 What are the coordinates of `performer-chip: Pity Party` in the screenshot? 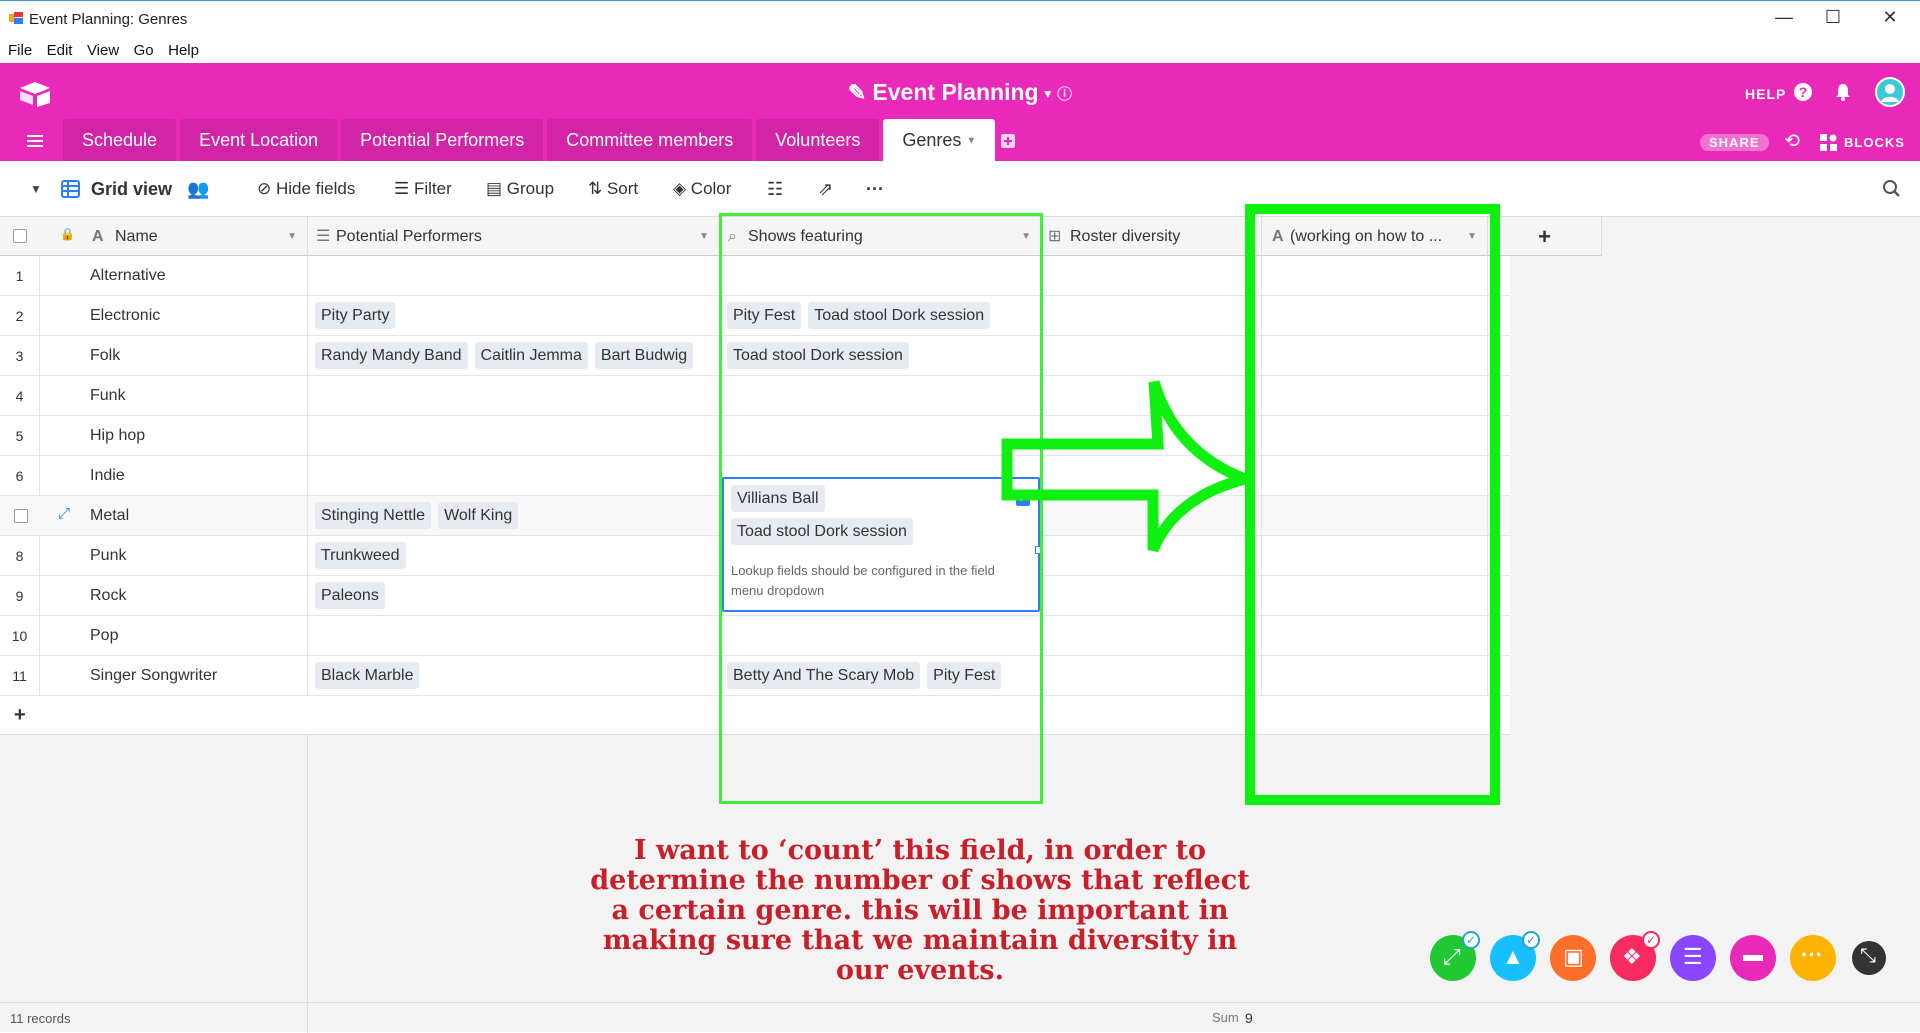 It's located at (355, 315).